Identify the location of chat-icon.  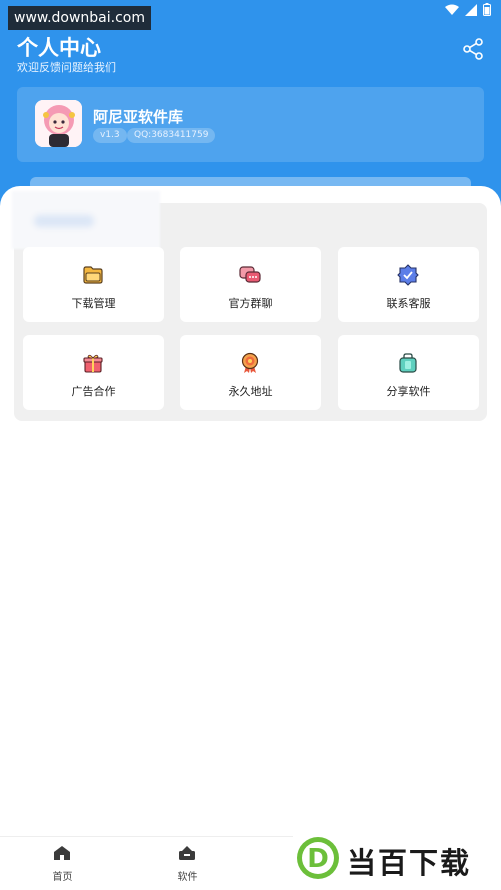
(250, 274).